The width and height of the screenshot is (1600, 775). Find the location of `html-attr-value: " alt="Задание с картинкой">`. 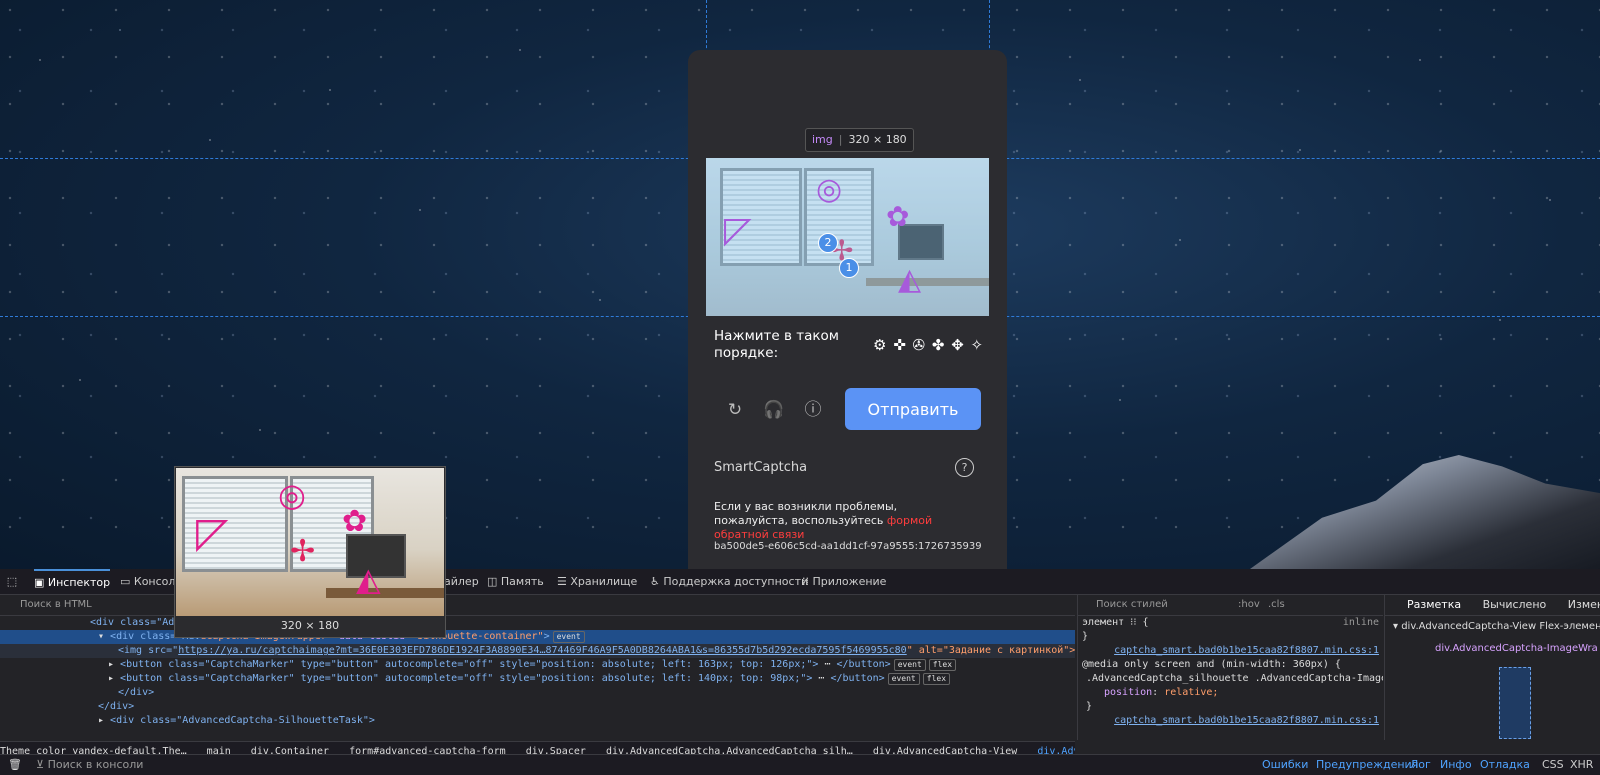

html-attr-value: " alt="Задание с картинкой"> is located at coordinates (990, 650).